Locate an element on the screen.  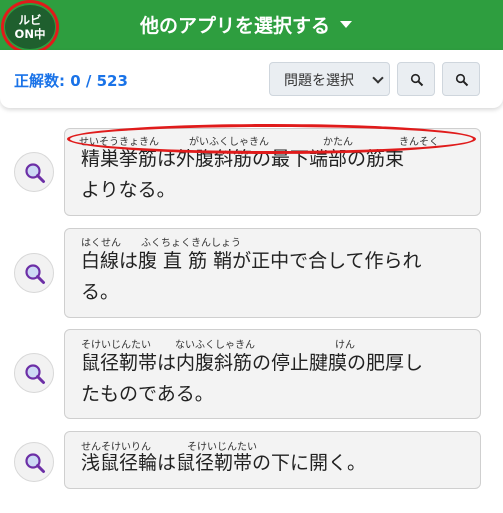
ruby-toggle-line2: ON中 is located at coordinates (30, 34).